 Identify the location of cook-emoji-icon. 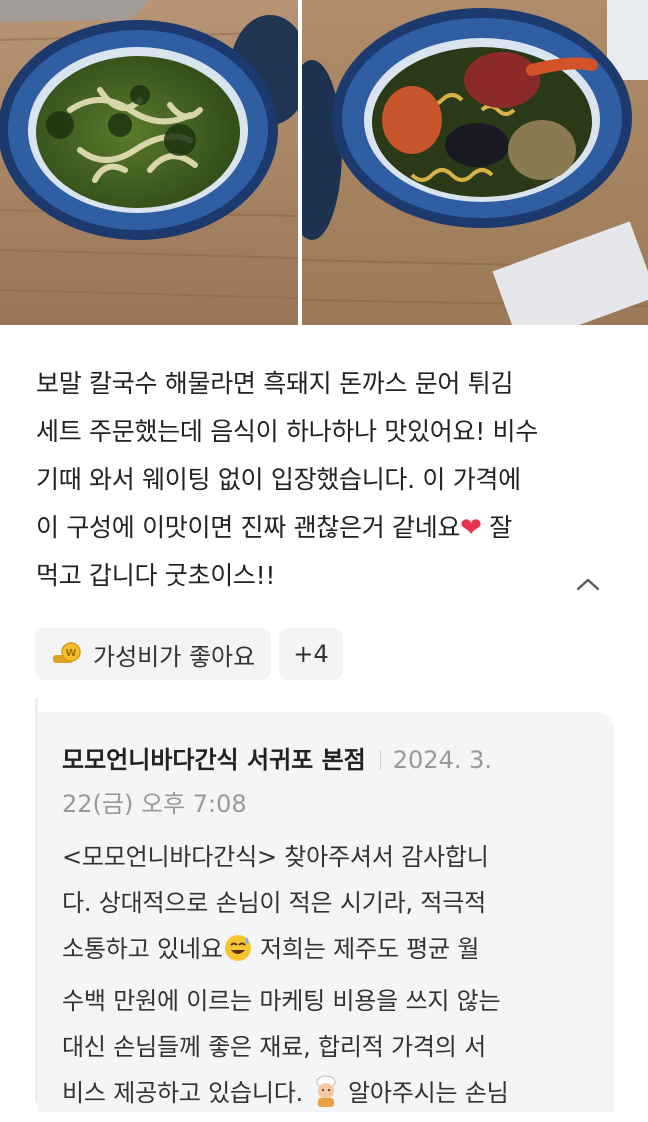
(326, 1098).